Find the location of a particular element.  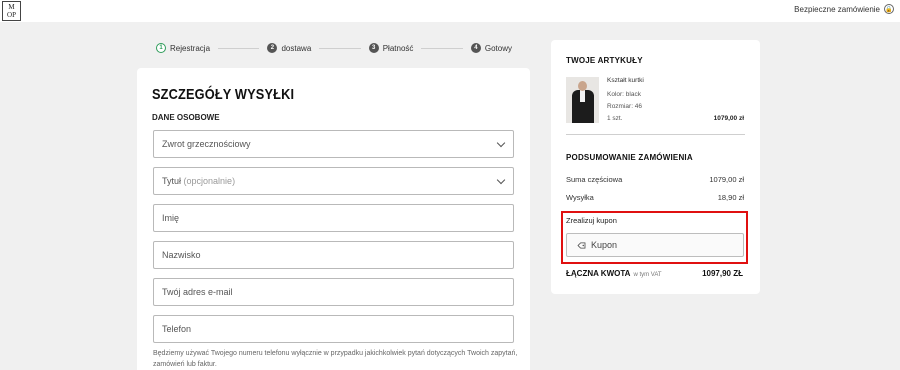

shipping-row: Wysyłka 18,90 zł is located at coordinates (655, 197).